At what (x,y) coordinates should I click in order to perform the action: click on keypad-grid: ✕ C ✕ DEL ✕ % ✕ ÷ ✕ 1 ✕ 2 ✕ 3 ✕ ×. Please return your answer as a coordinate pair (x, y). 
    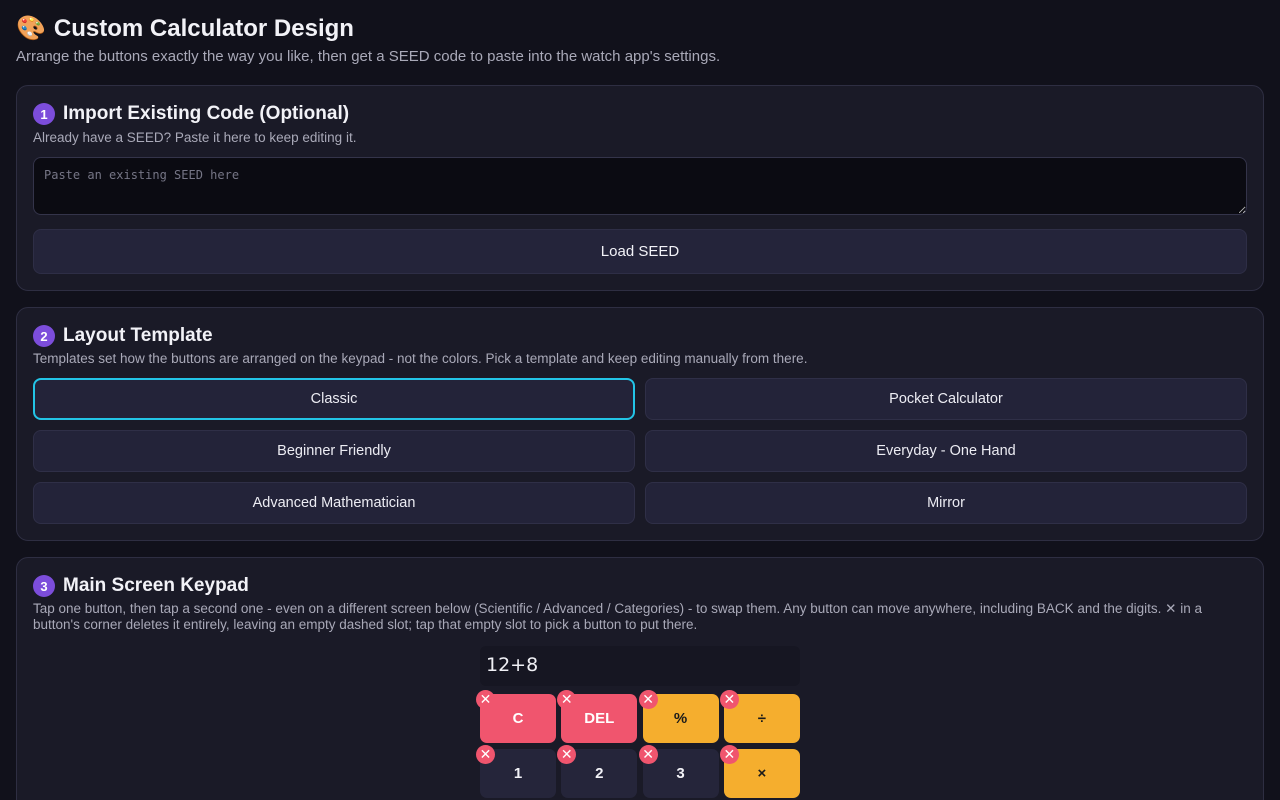
    Looking at the image, I should click on (638, 744).